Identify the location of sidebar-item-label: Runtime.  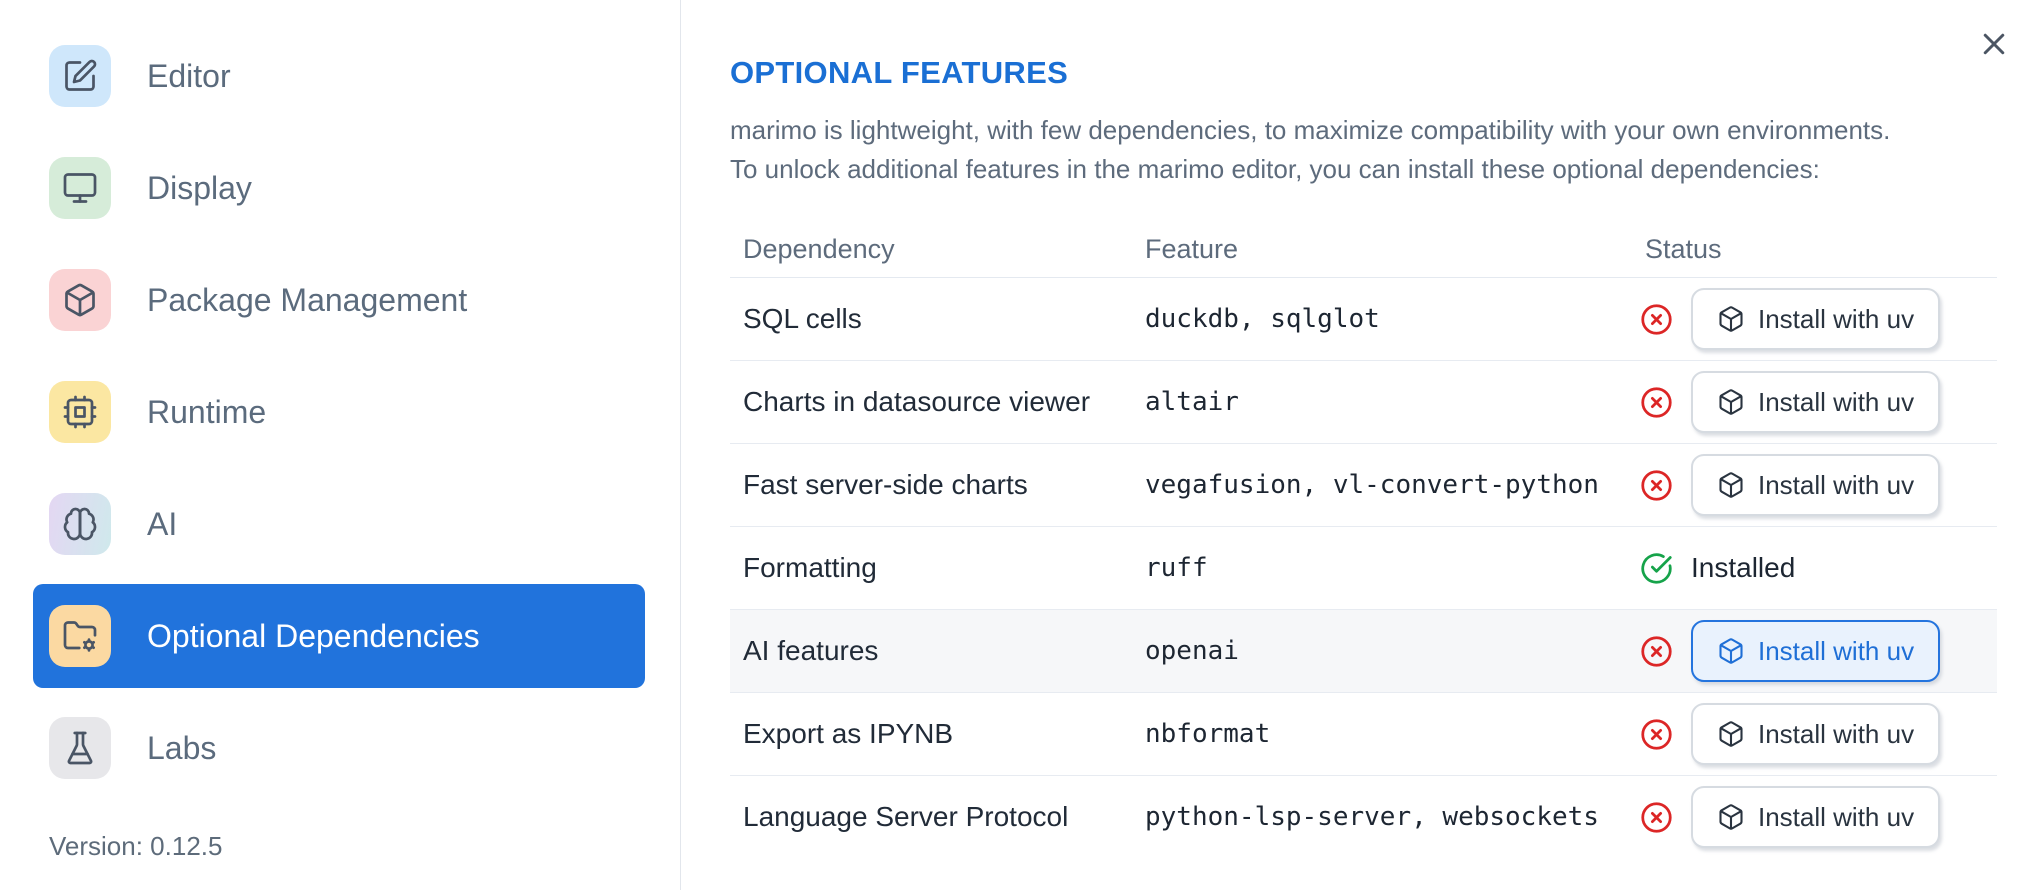
(207, 411).